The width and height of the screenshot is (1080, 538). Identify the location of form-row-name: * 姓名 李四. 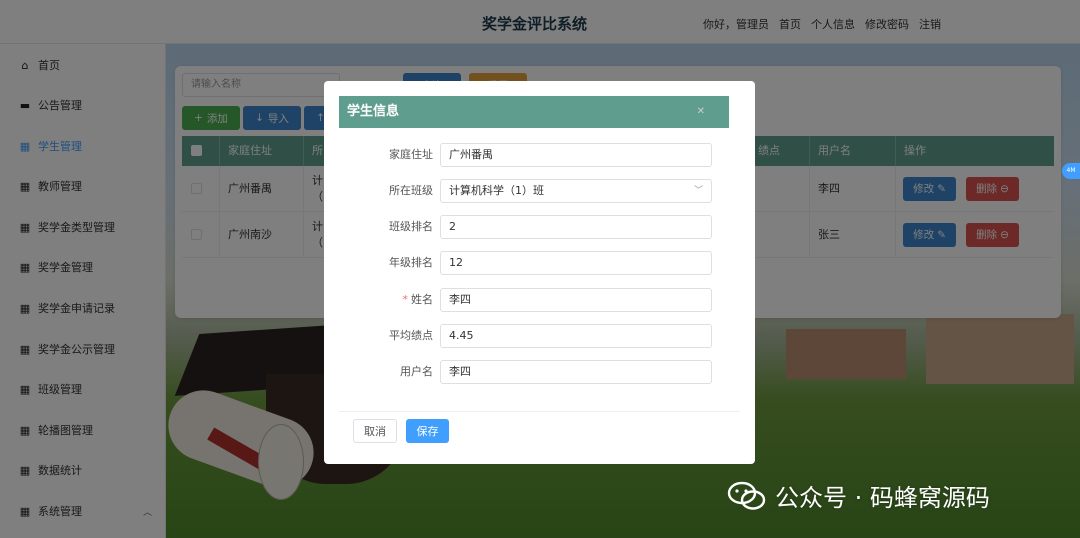
(539, 300).